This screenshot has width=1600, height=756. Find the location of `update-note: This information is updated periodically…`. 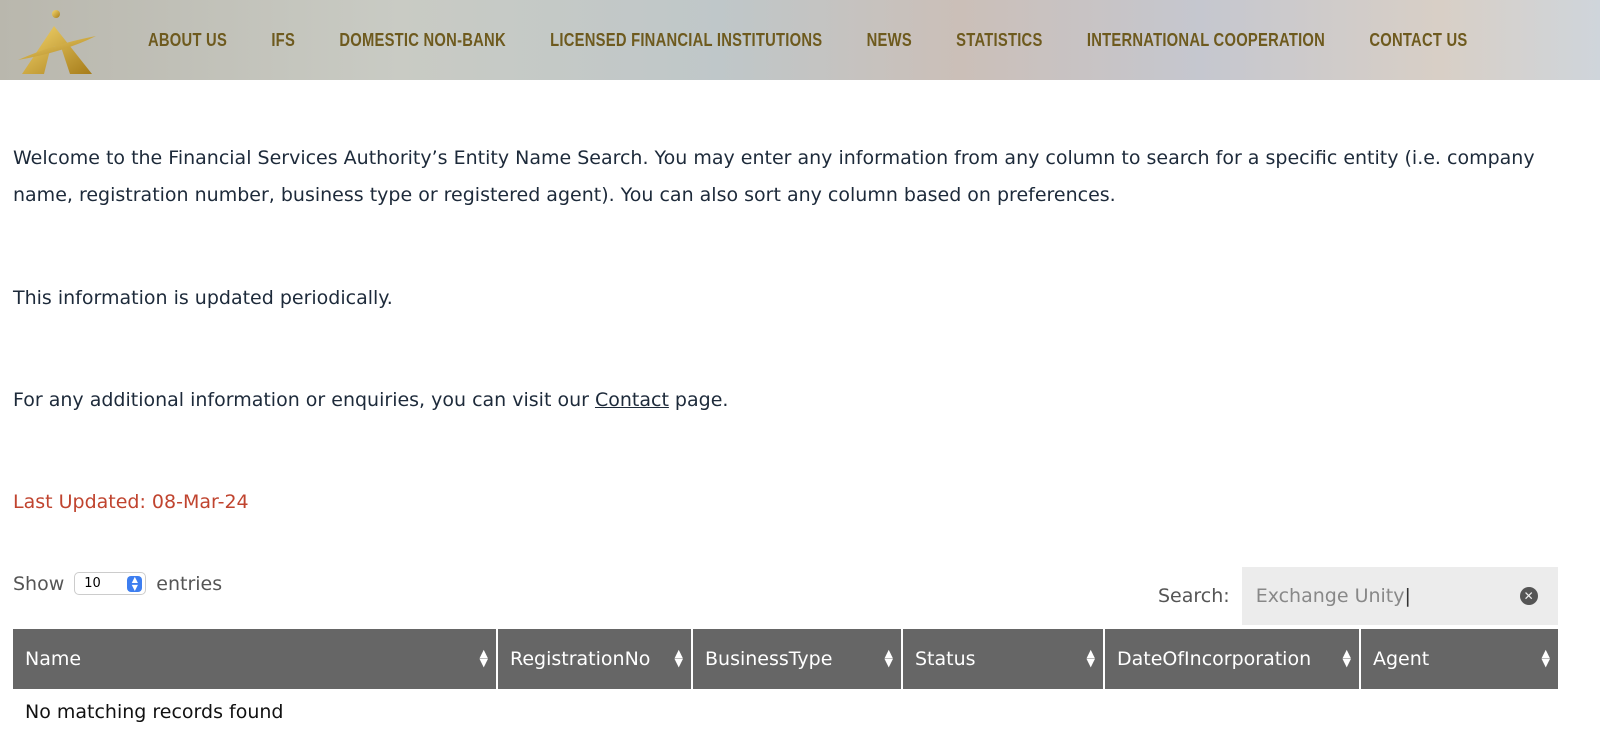

update-note: This information is updated periodically… is located at coordinates (203, 298).